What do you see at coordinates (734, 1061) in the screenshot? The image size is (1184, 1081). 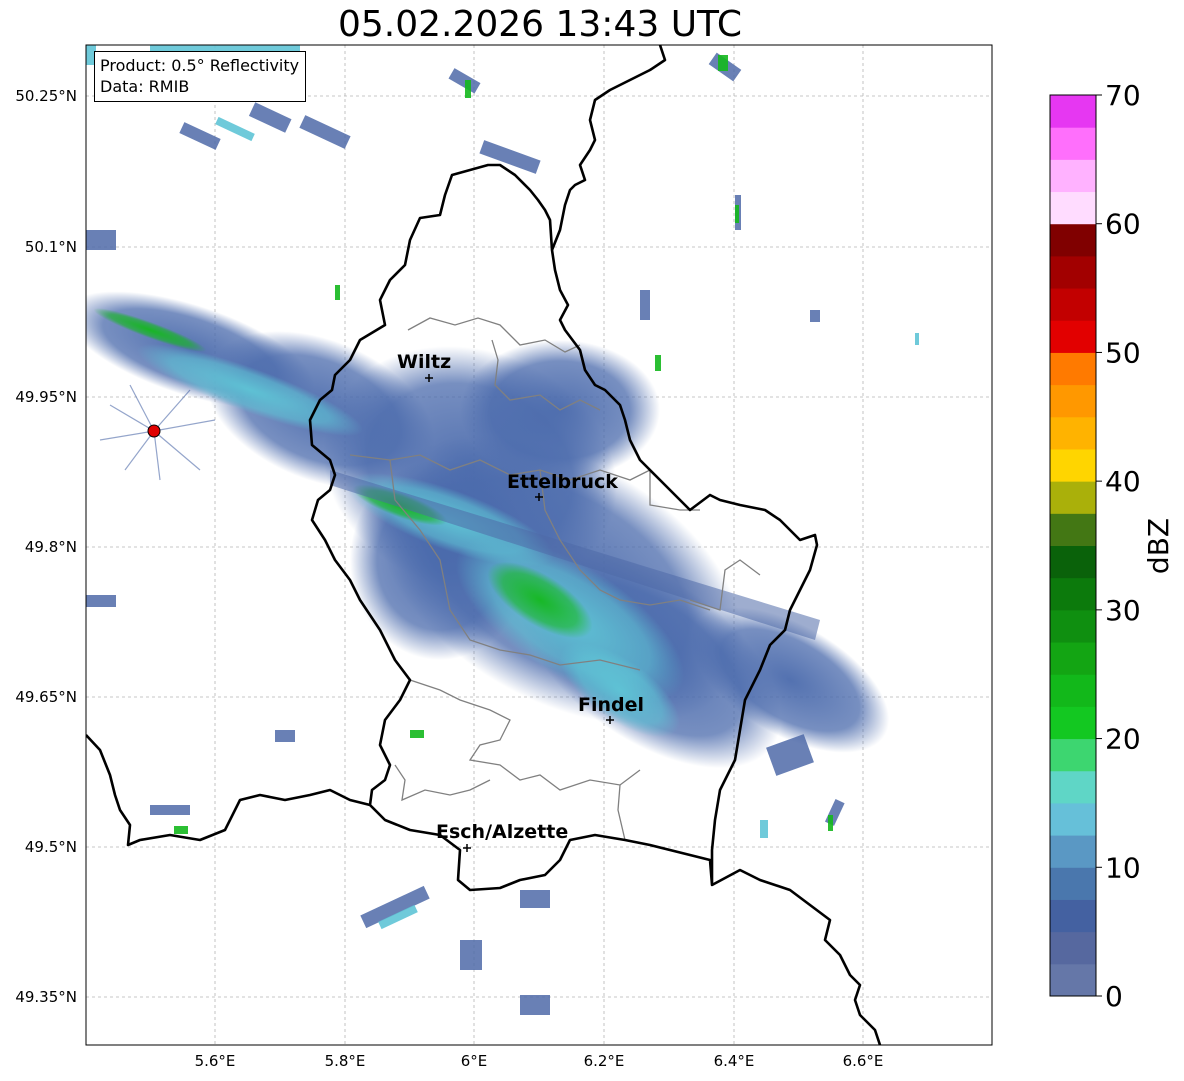 I see `lon-tick-label: 6.4°E` at bounding box center [734, 1061].